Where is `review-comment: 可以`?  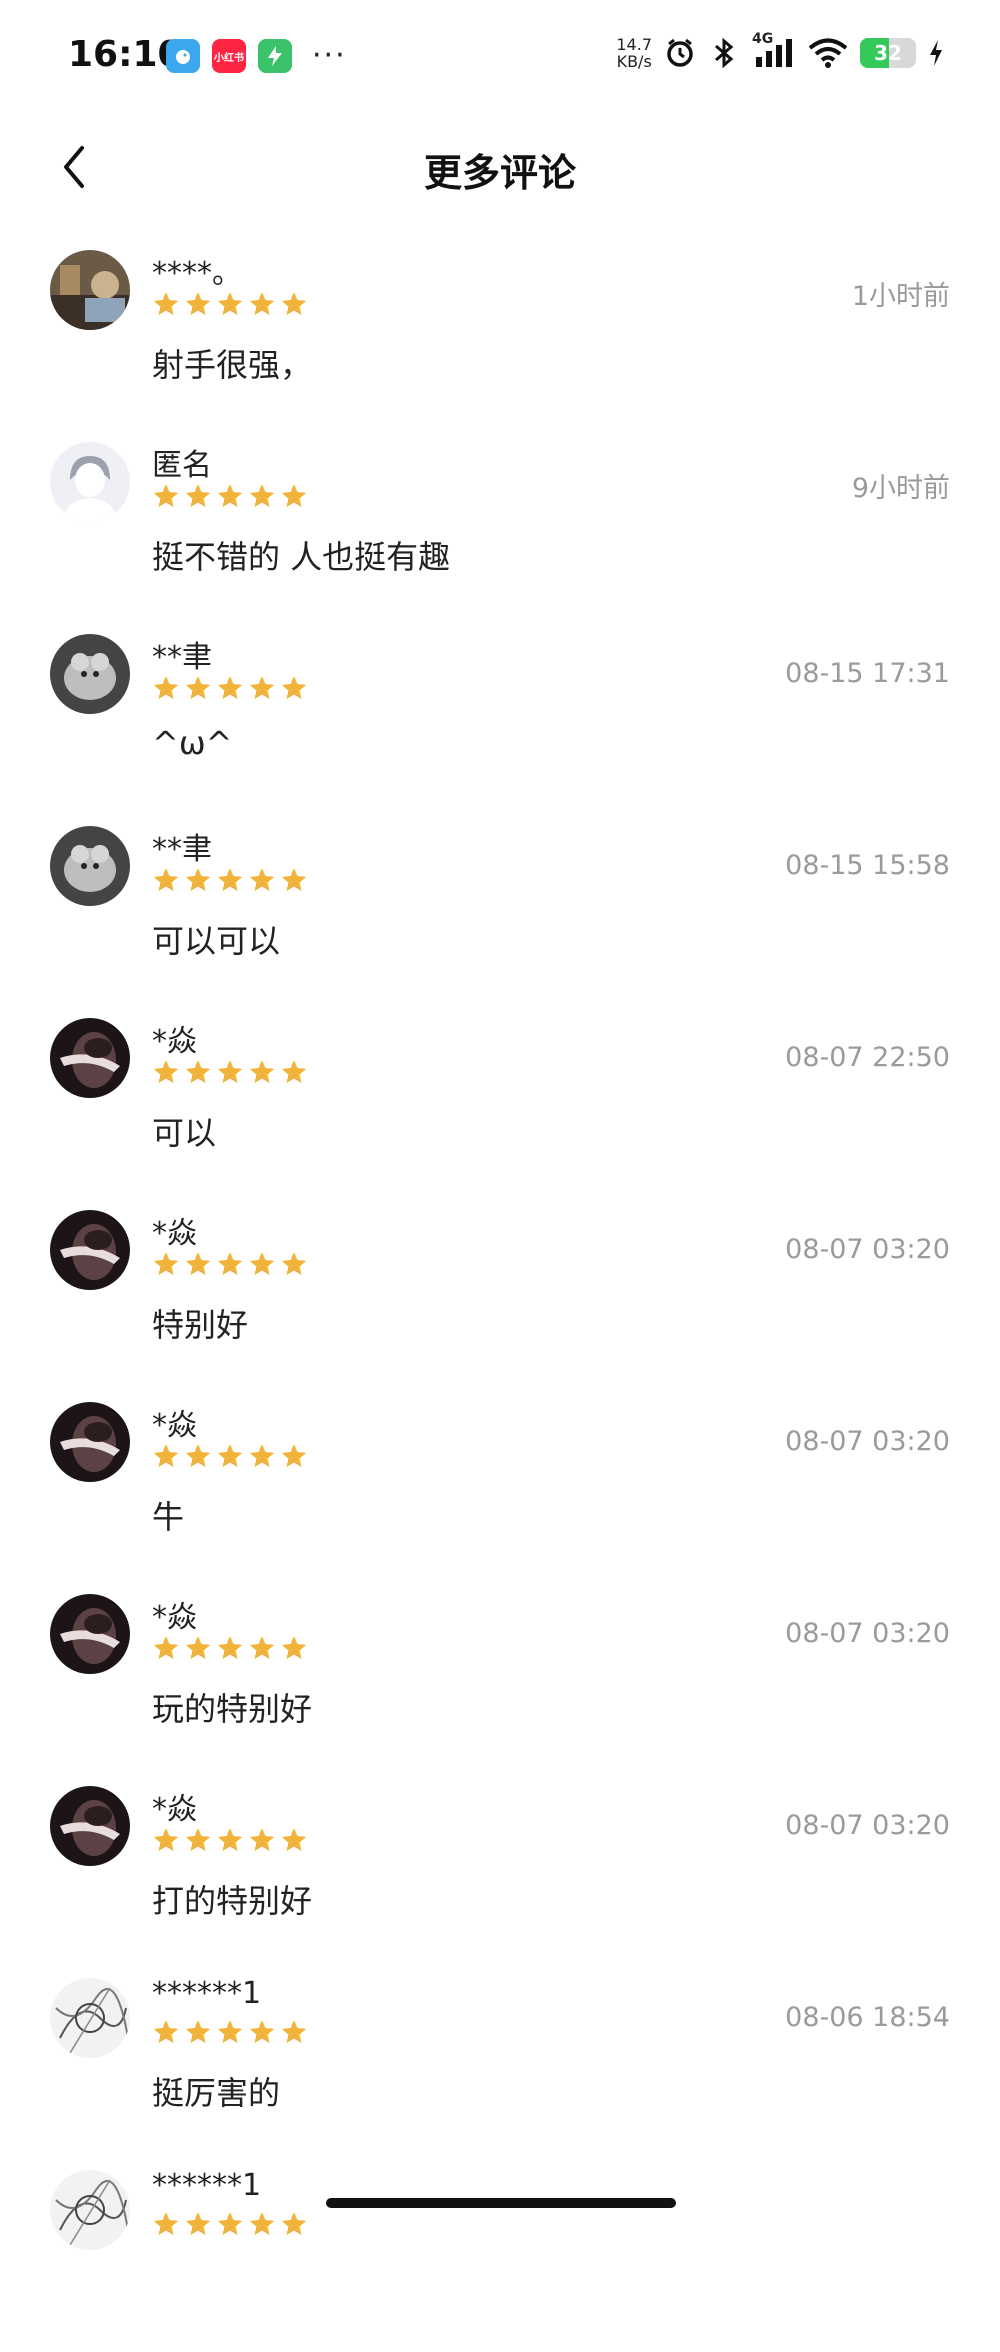 review-comment: 可以 is located at coordinates (184, 1133).